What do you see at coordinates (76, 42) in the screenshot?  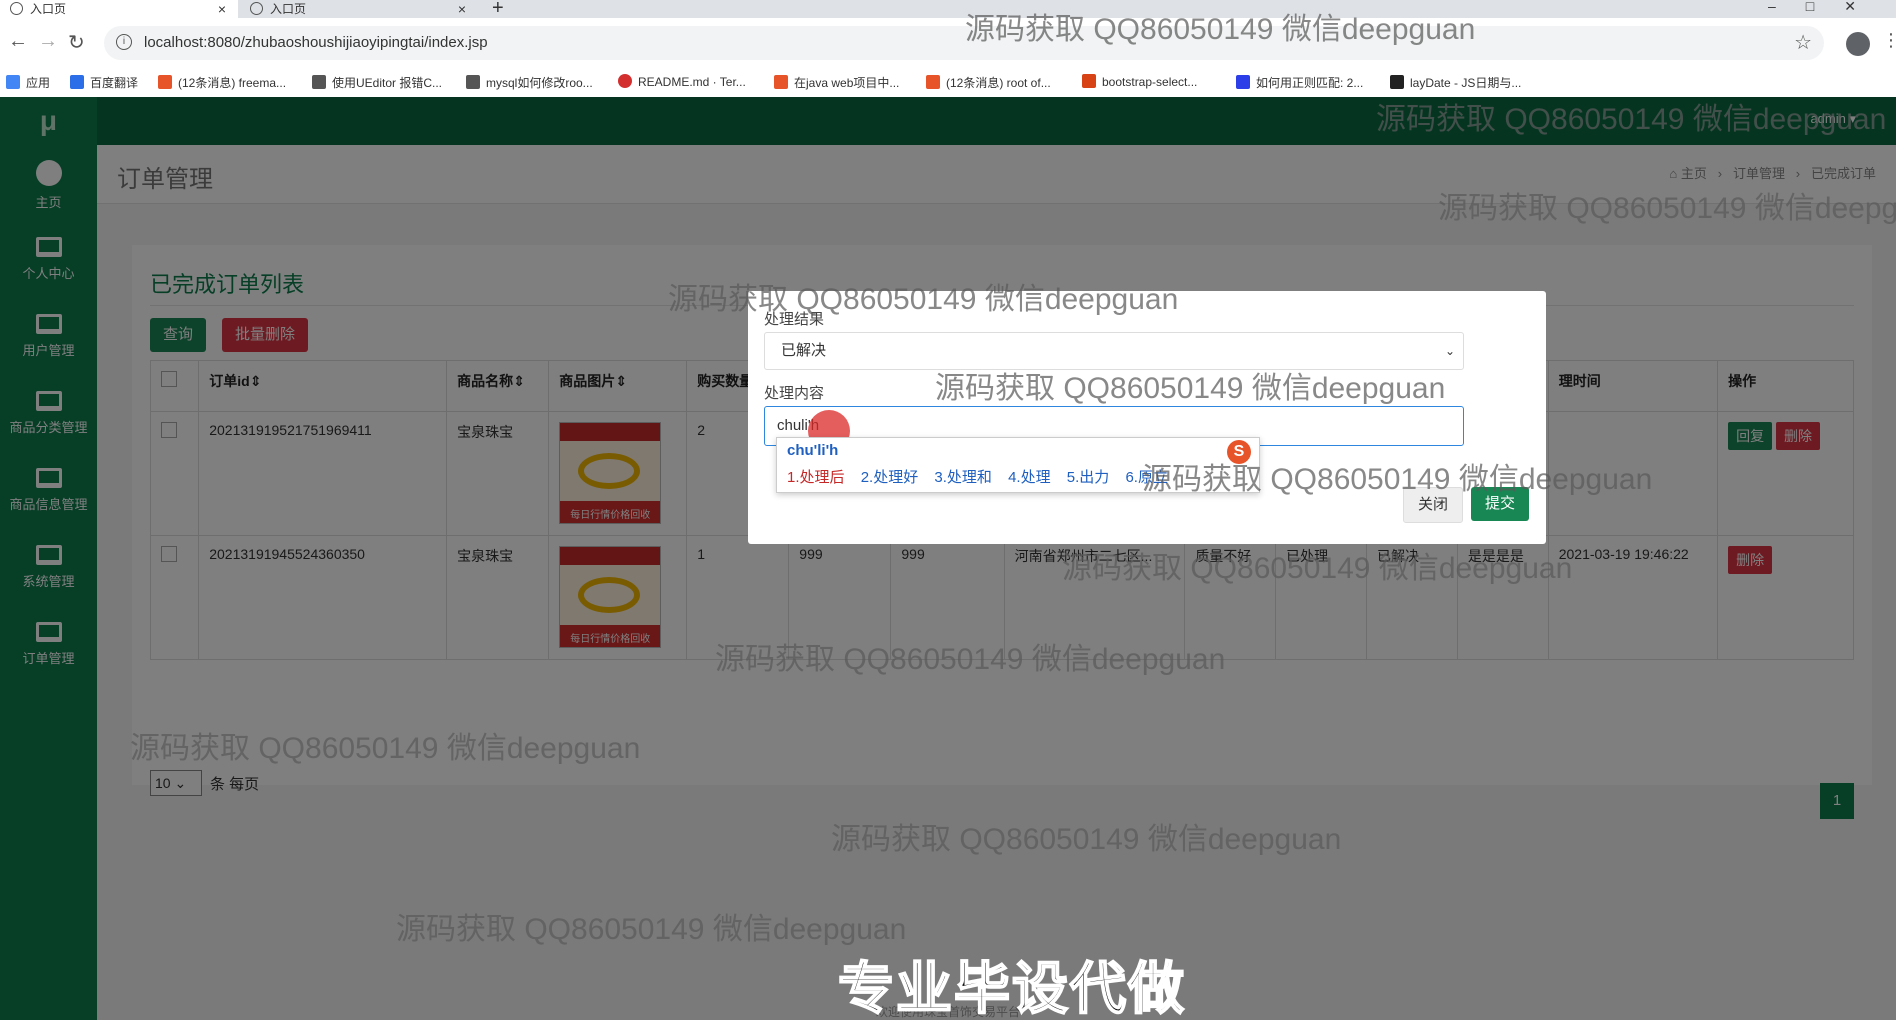 I see `reload-icon: ↻` at bounding box center [76, 42].